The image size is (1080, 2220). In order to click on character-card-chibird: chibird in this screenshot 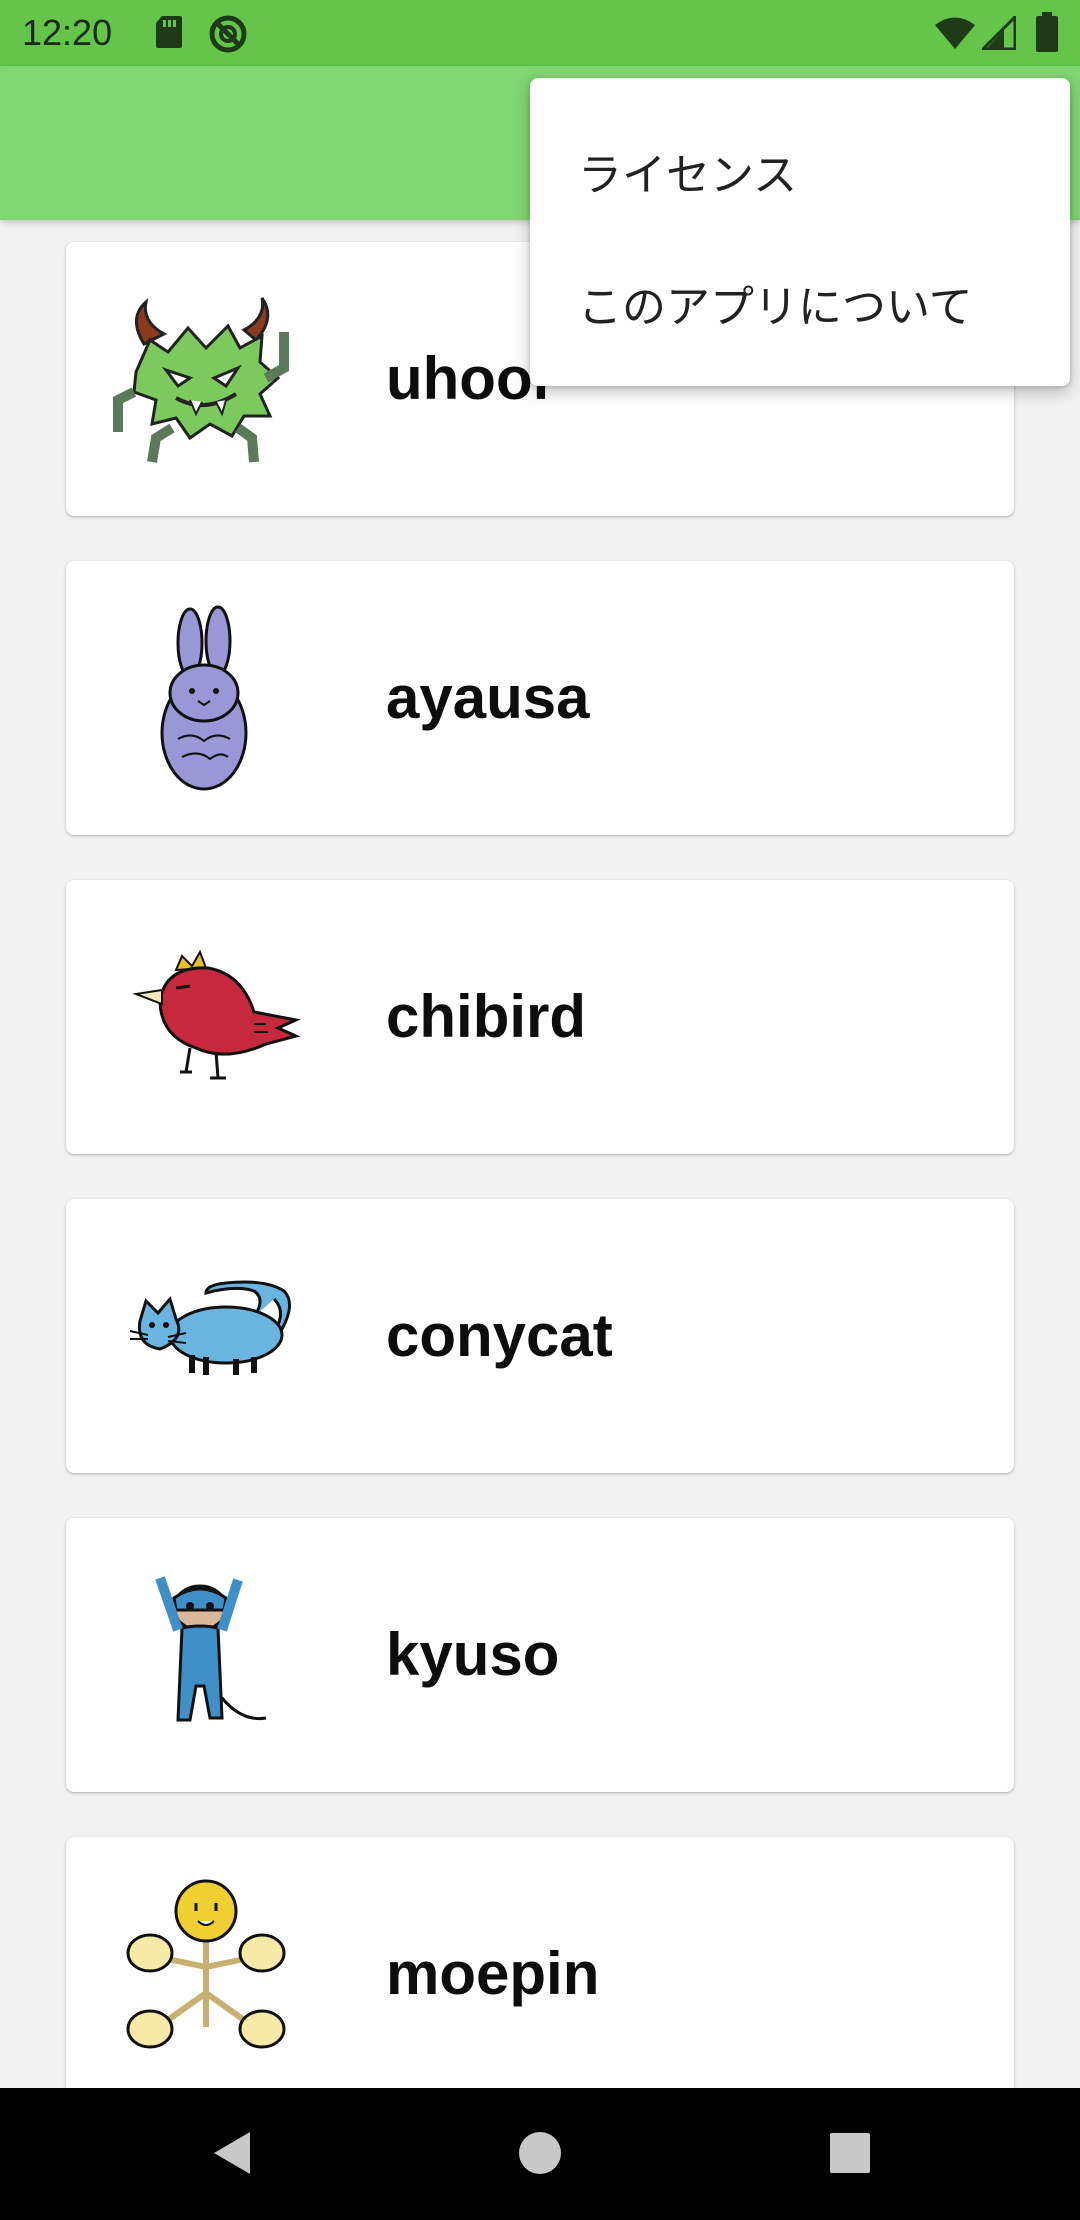, I will do `click(540, 1017)`.